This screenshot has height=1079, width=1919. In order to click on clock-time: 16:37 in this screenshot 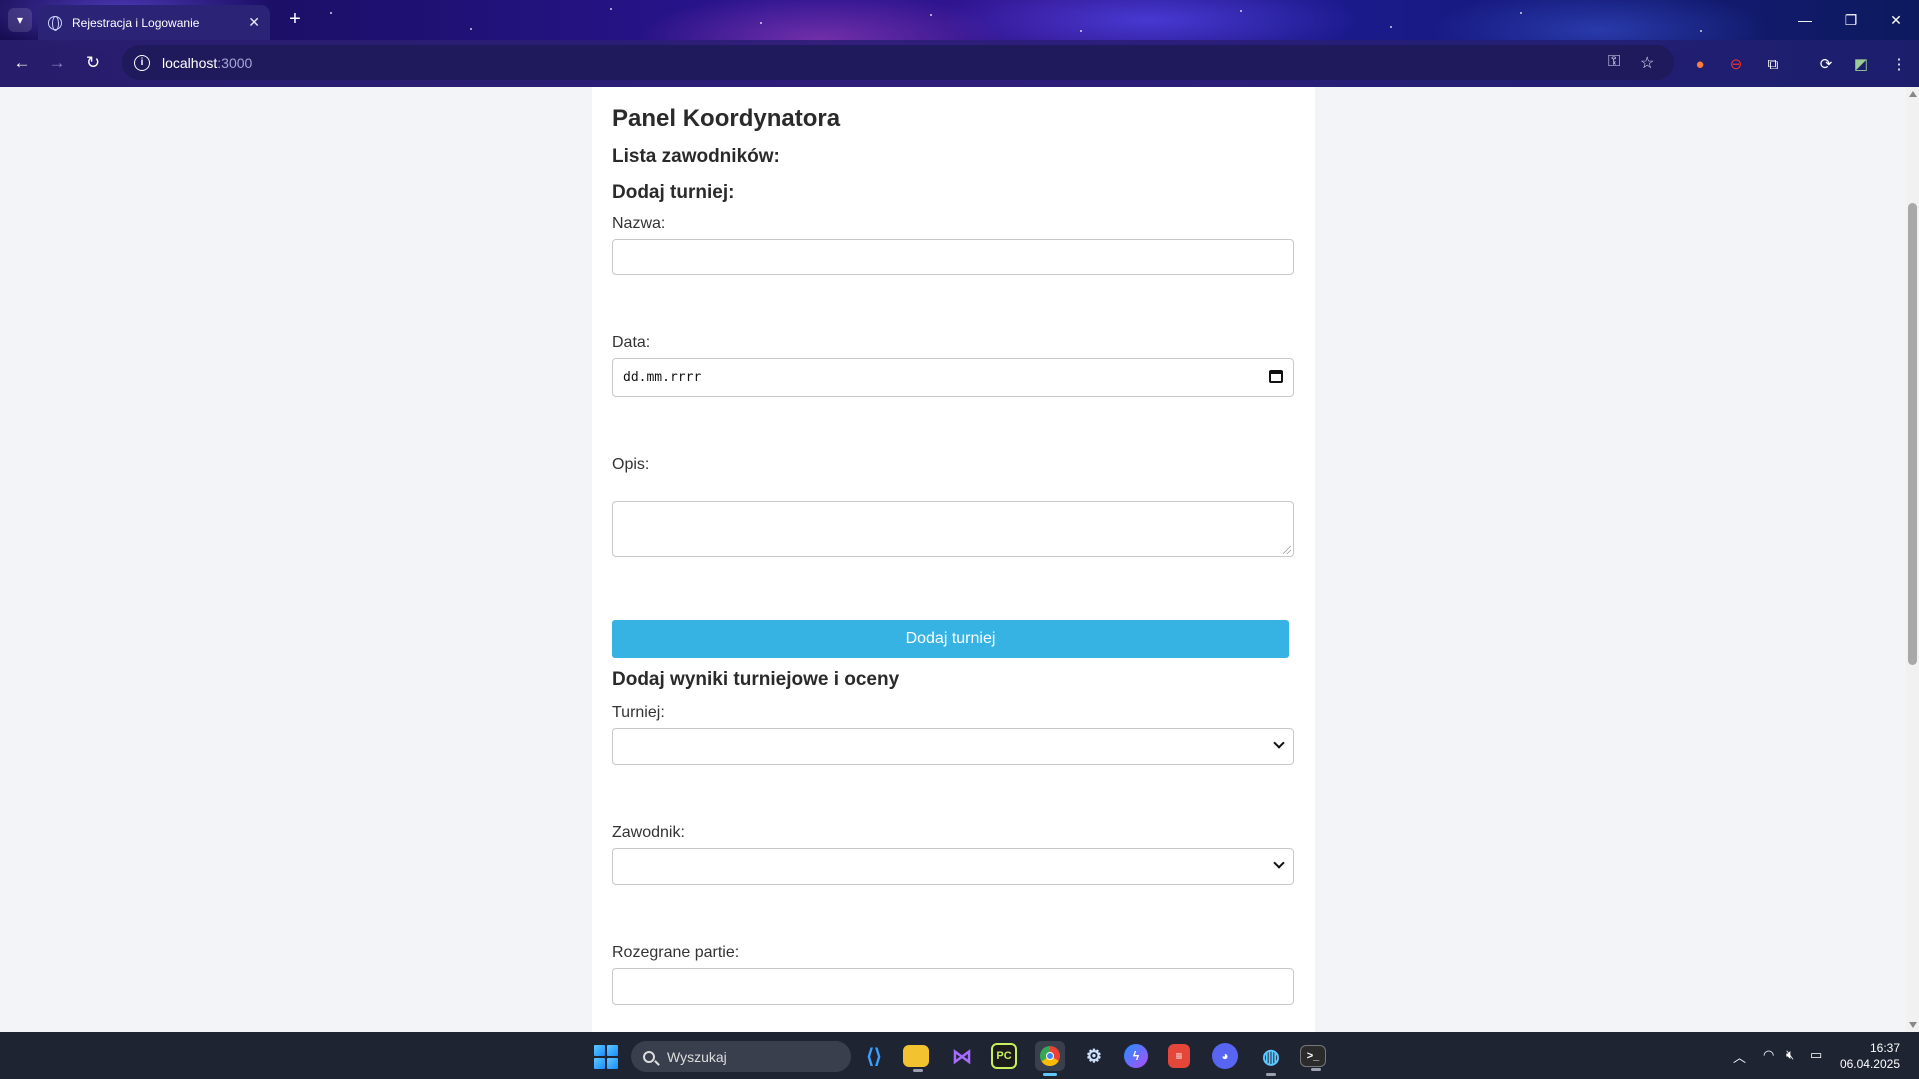, I will do `click(1884, 1048)`.